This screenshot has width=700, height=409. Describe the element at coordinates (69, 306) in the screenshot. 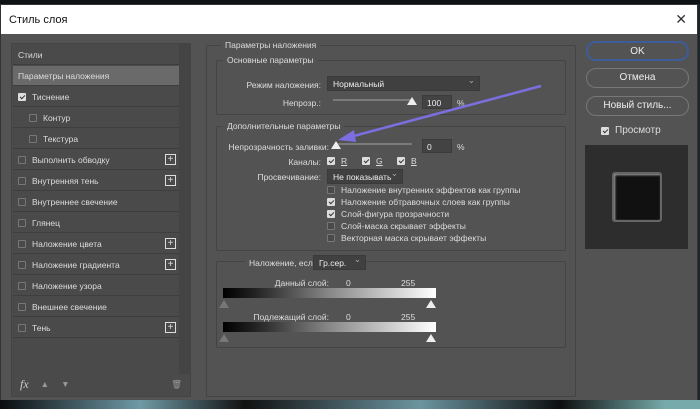

I see `style-item-label: Внешнее свечение` at that location.